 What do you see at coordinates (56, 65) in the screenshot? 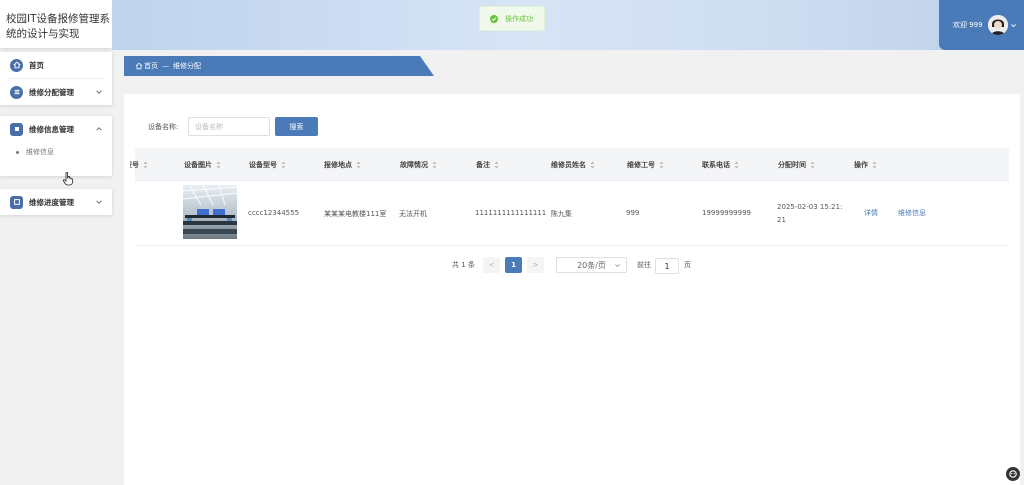
I see `sidebar-item-home: 首页` at bounding box center [56, 65].